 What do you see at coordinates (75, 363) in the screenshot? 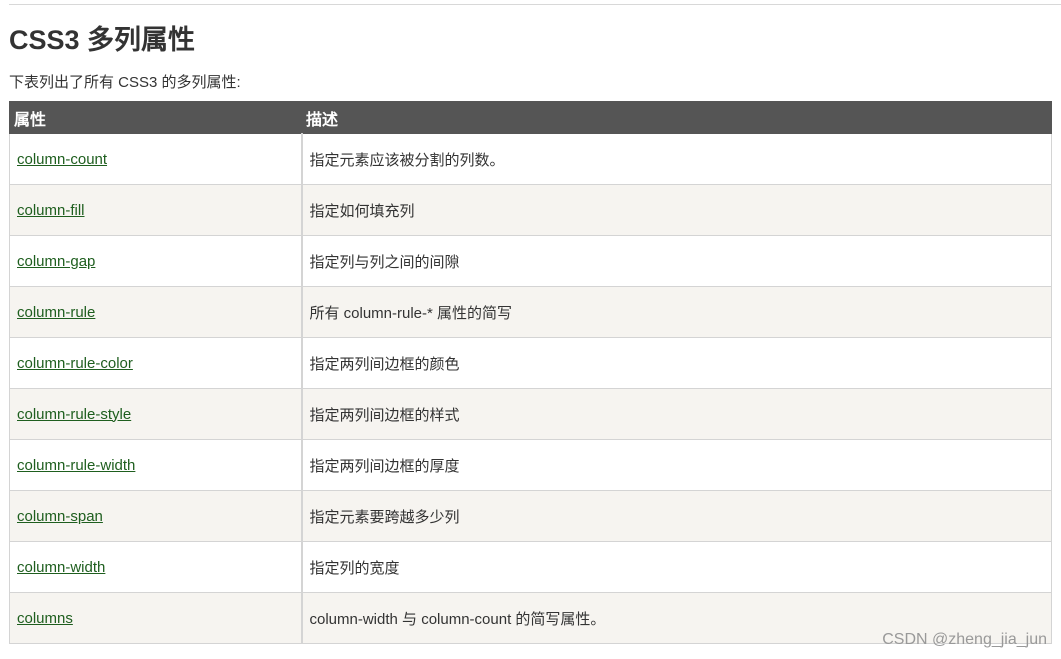
I see `property-link-column-rule-color: column-rule-color` at bounding box center [75, 363].